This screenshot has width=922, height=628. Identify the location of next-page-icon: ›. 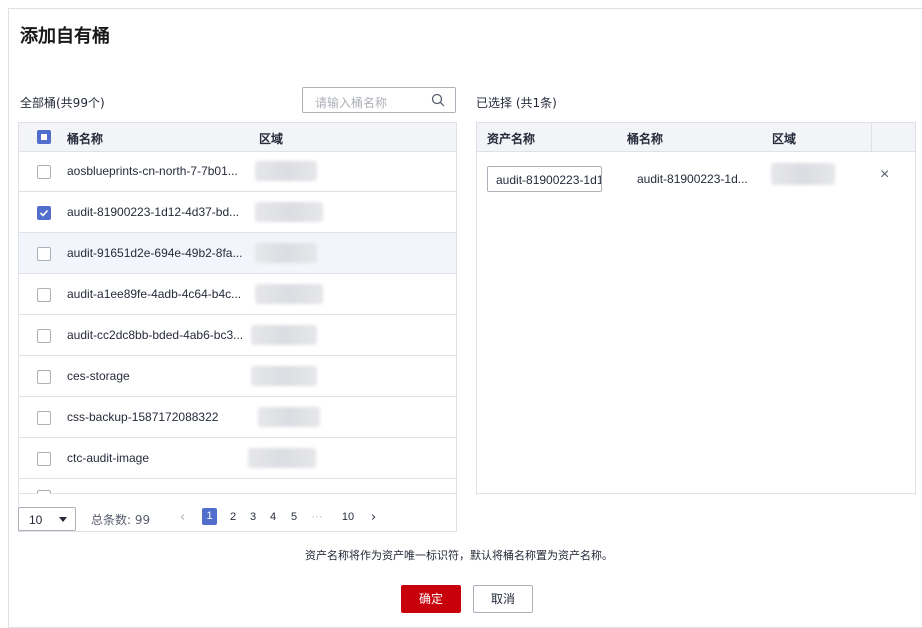
(373, 517).